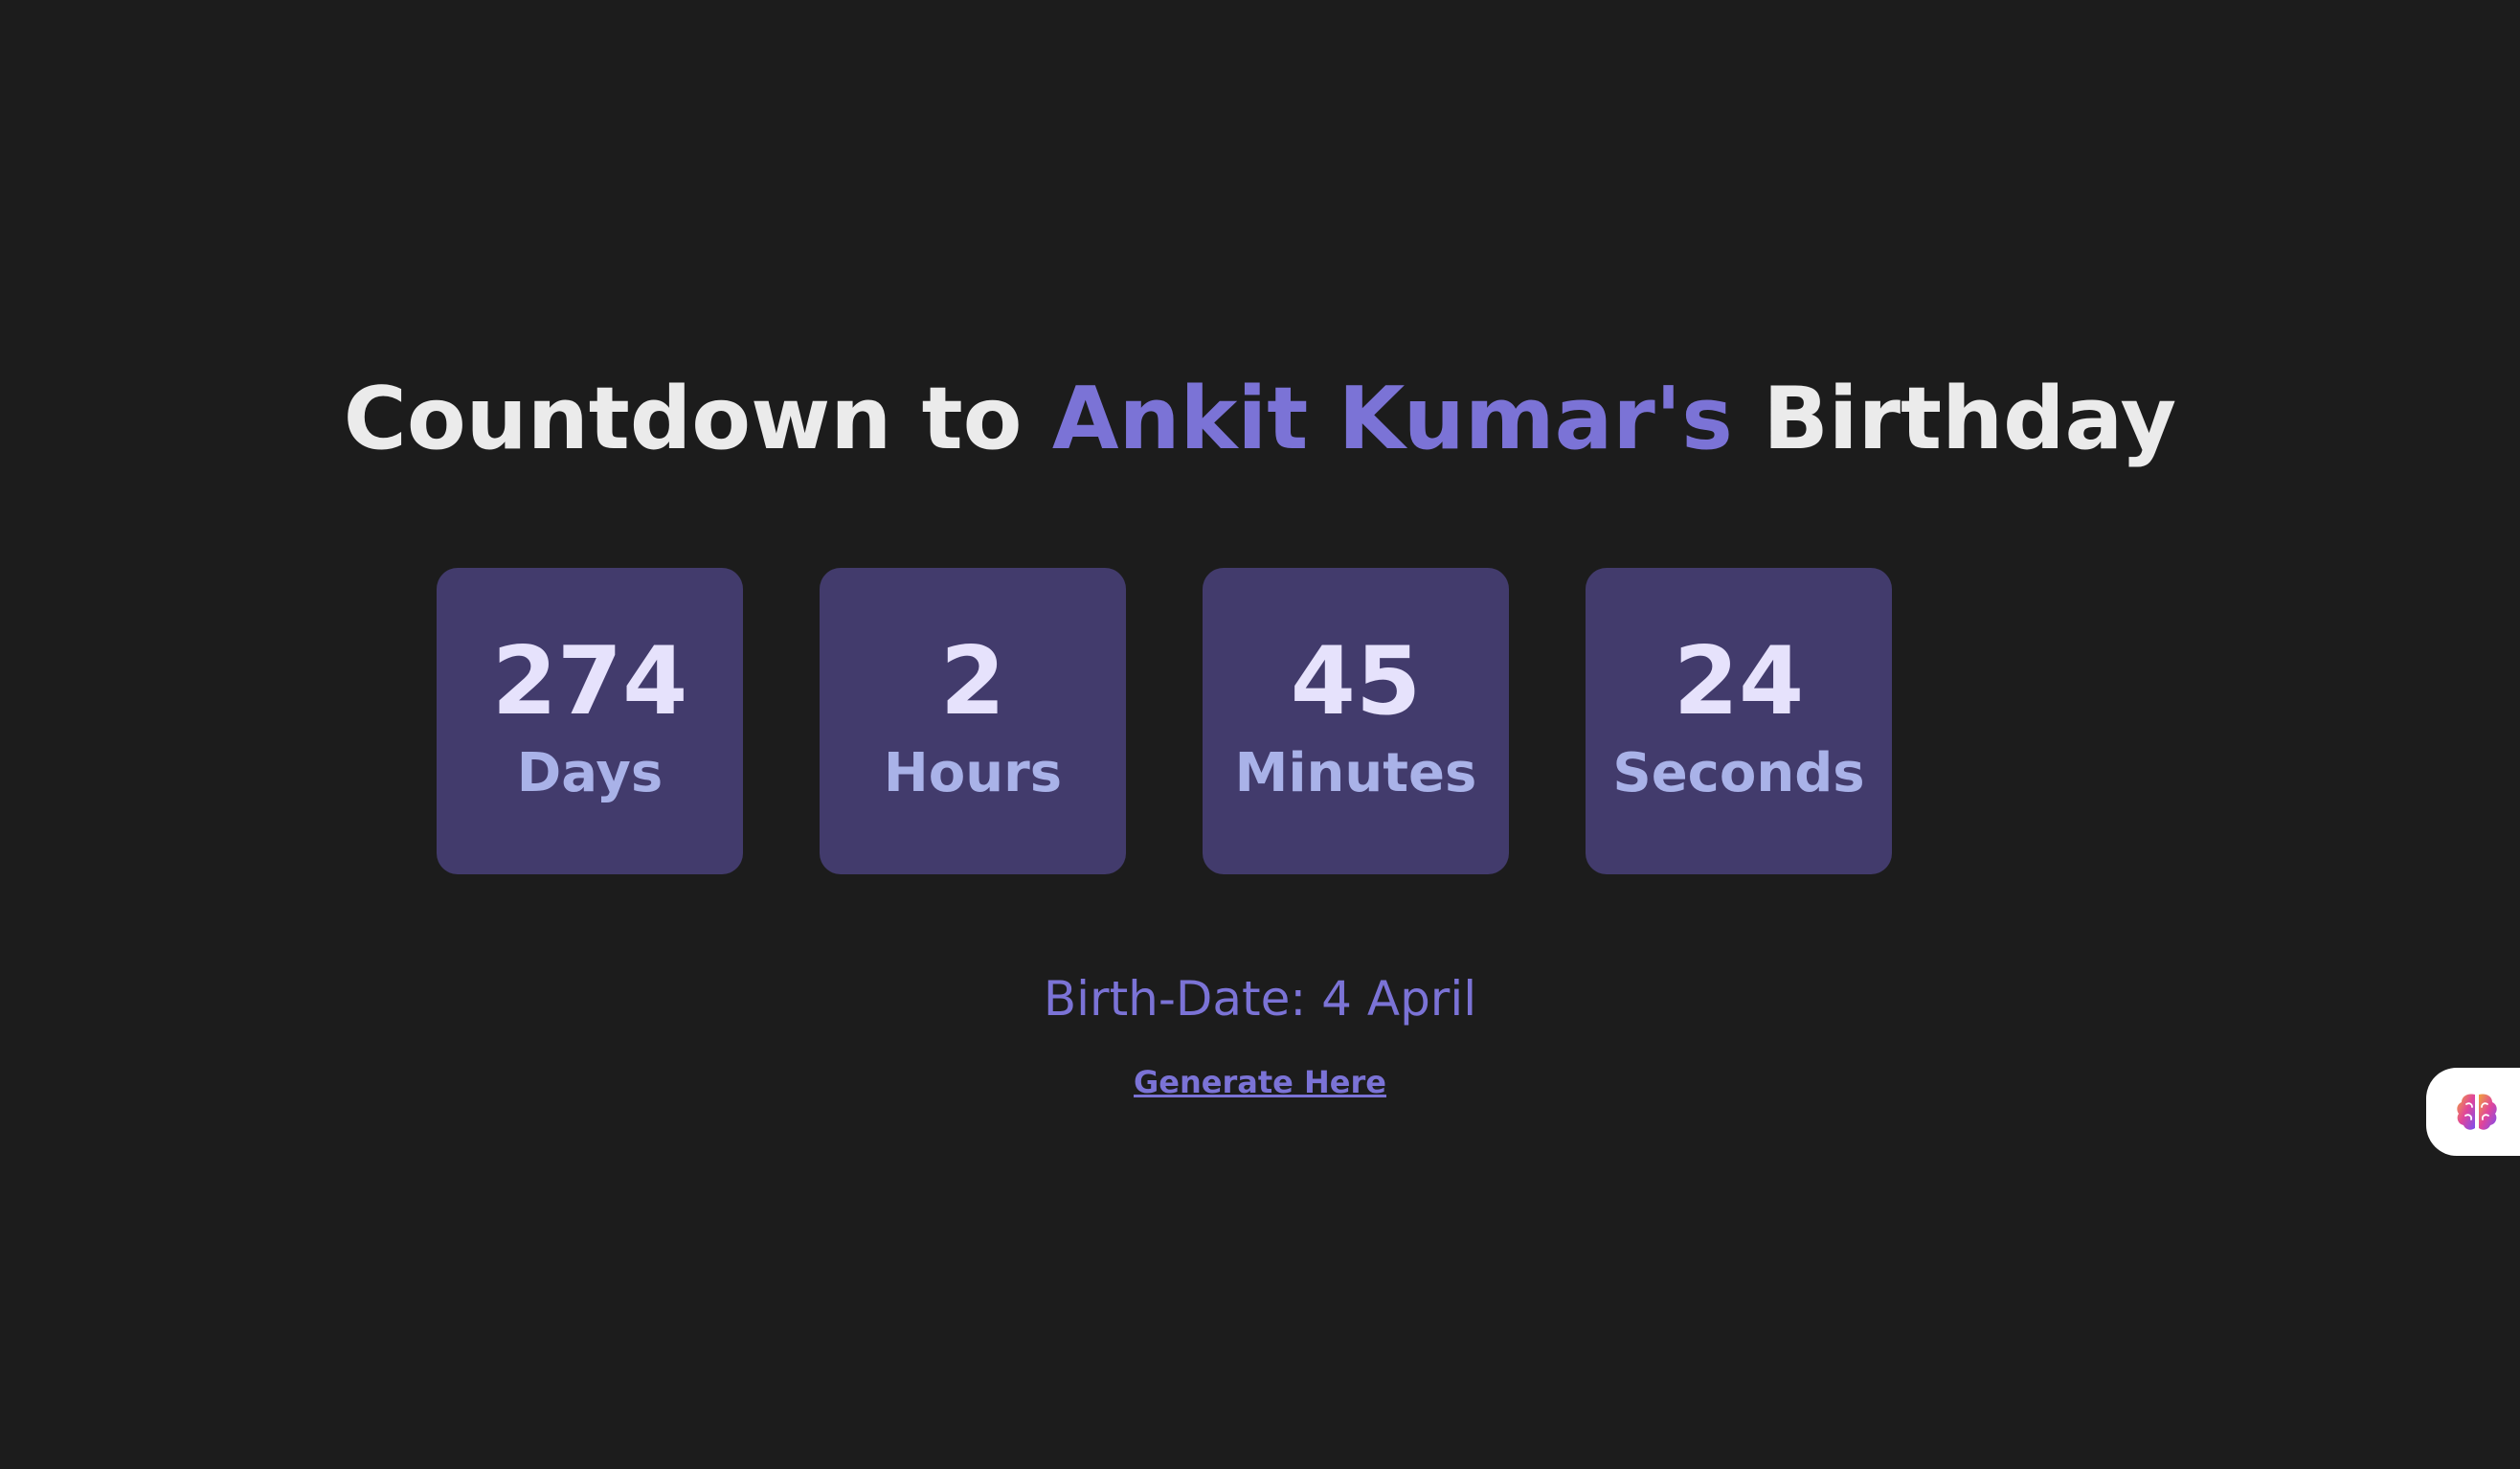 The width and height of the screenshot is (2520, 1469). I want to click on days-label: Days, so click(590, 773).